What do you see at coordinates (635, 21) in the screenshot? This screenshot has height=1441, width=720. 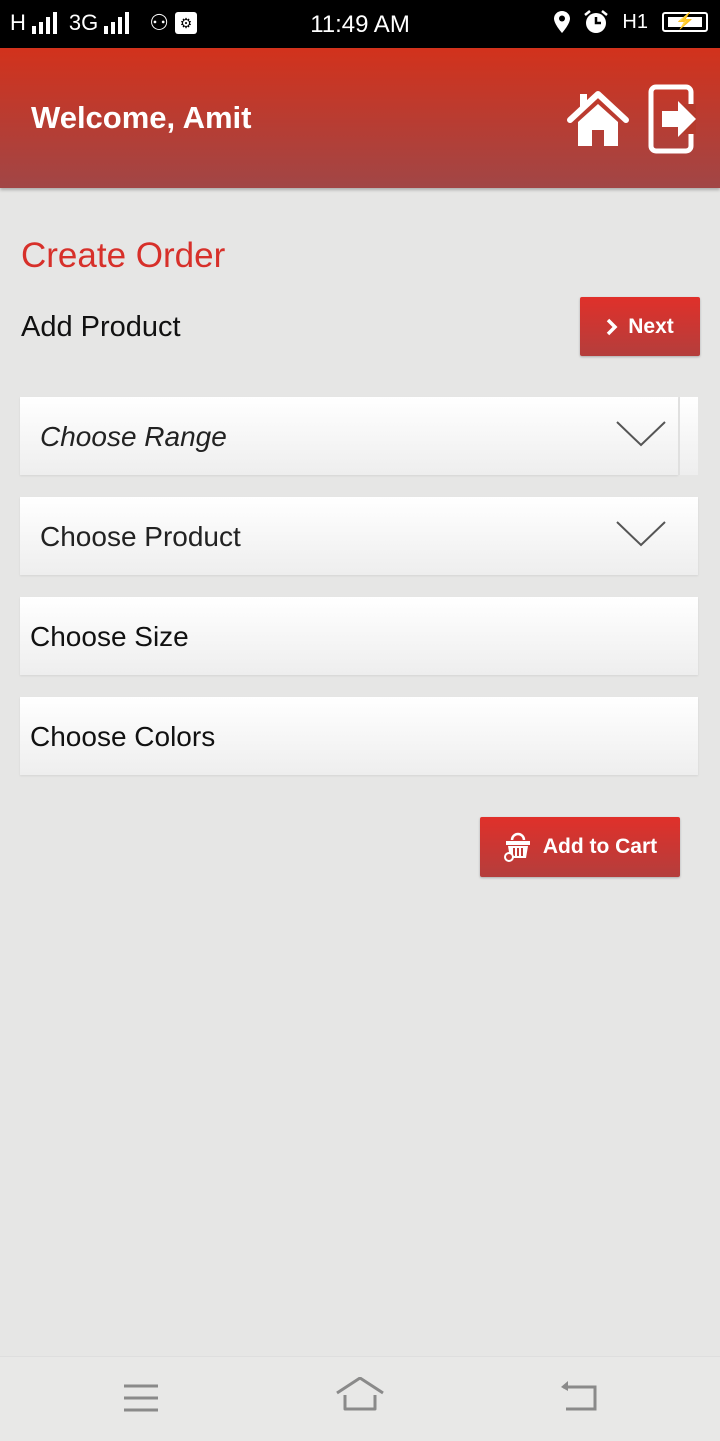 I see `hd-indicator: H1` at bounding box center [635, 21].